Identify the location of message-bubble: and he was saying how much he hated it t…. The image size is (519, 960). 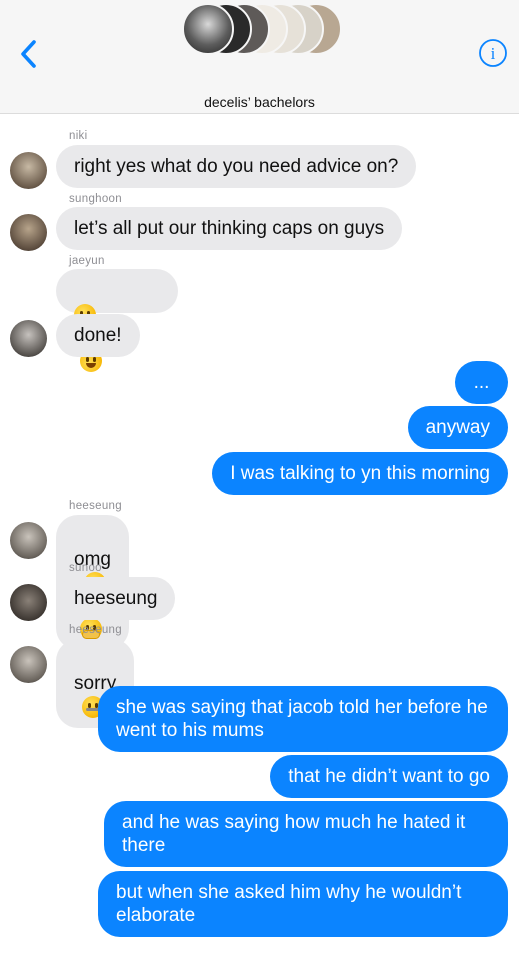
(306, 834).